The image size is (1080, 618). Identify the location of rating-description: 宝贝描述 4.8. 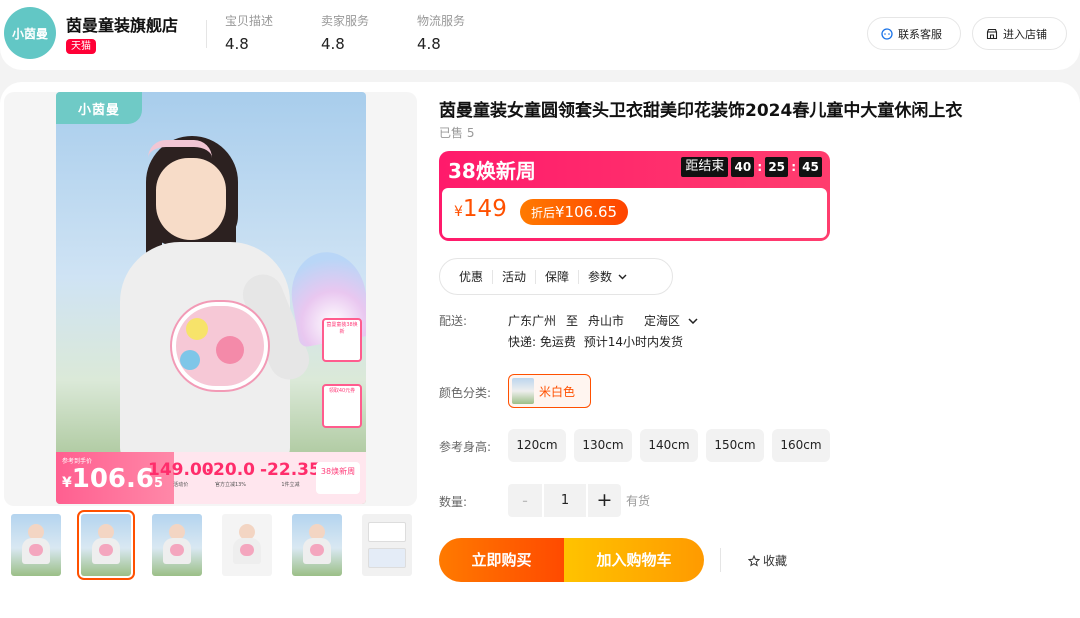
(249, 32).